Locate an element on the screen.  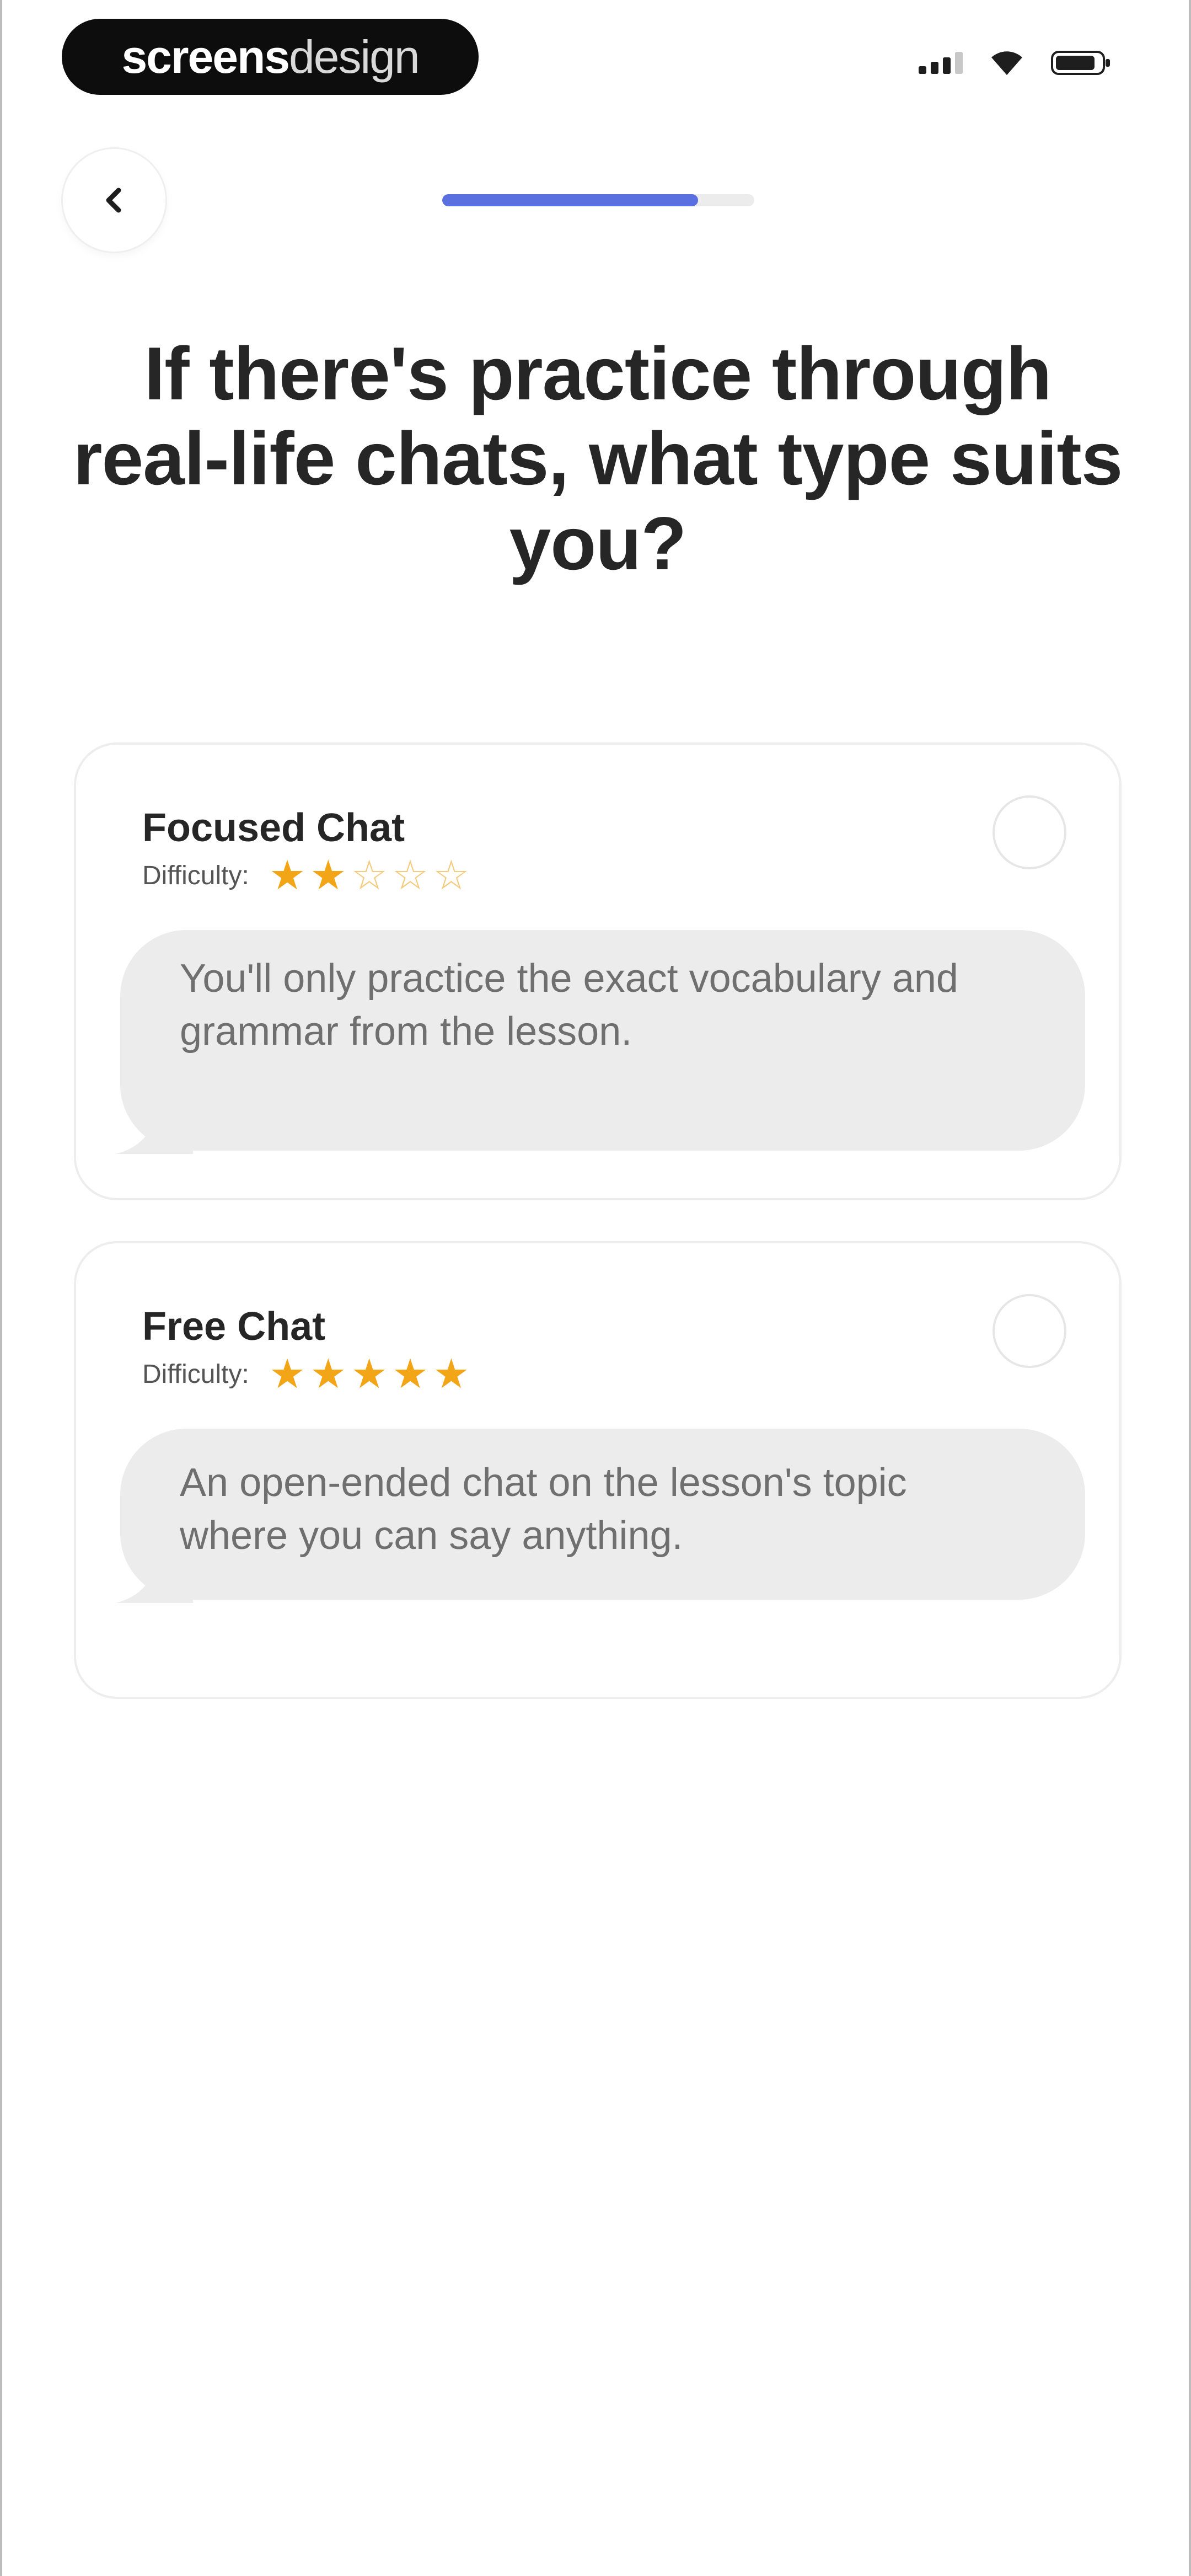
brand-light-text: design is located at coordinates (354, 56).